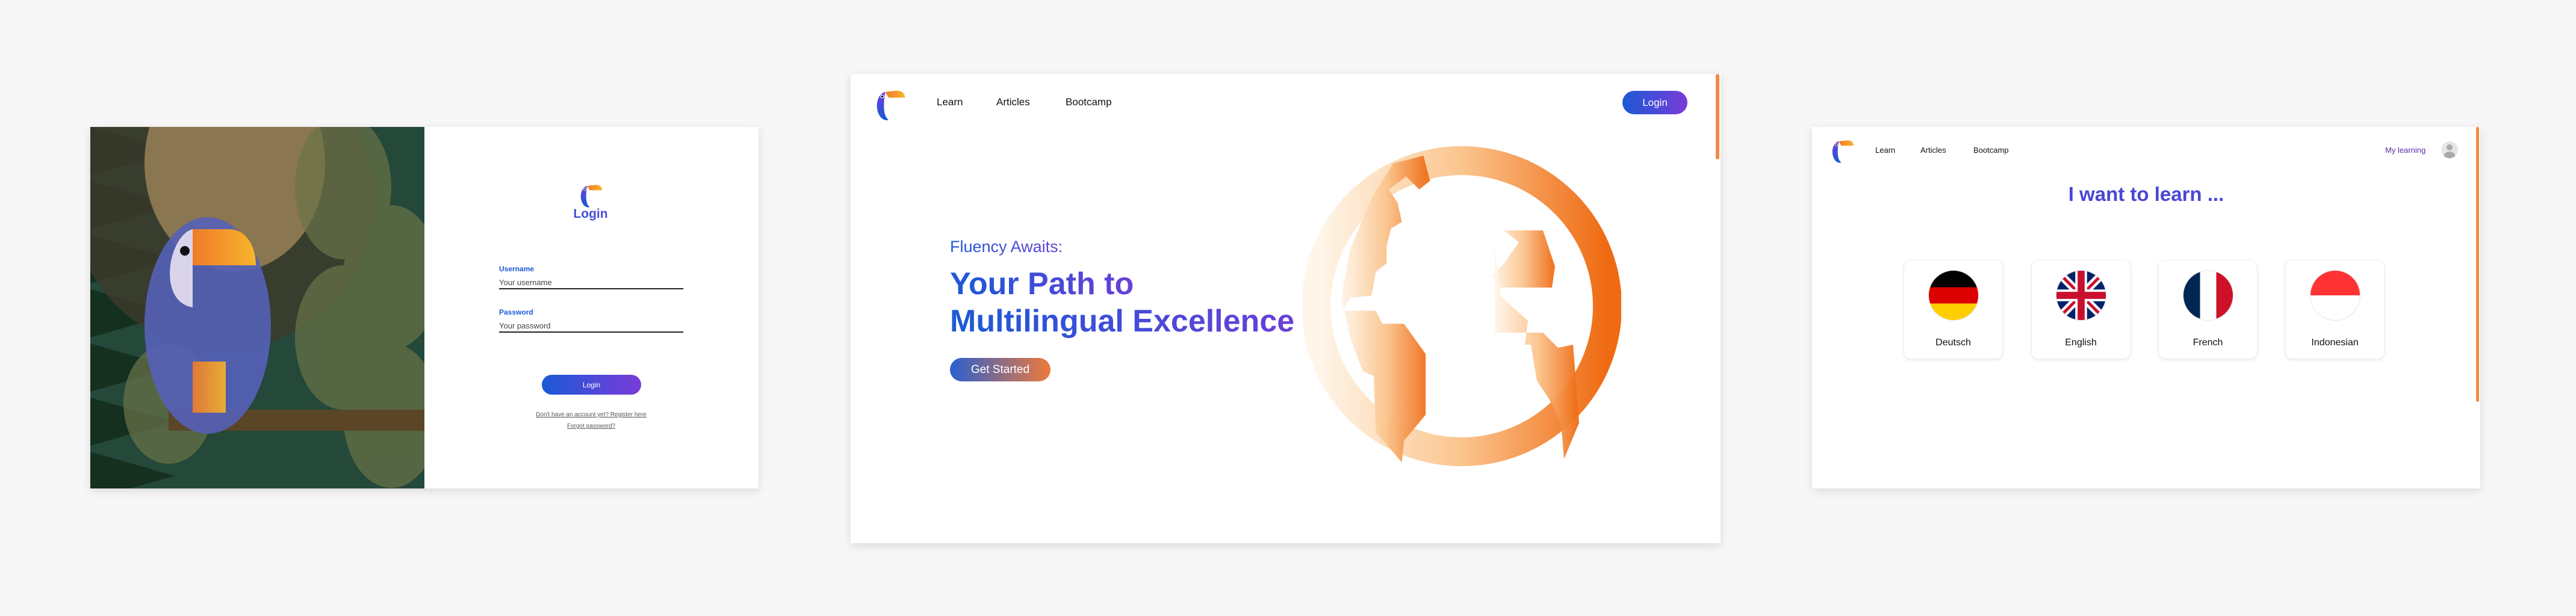 The image size is (2576, 616). Describe the element at coordinates (591, 283) in the screenshot. I see `username-input` at that location.